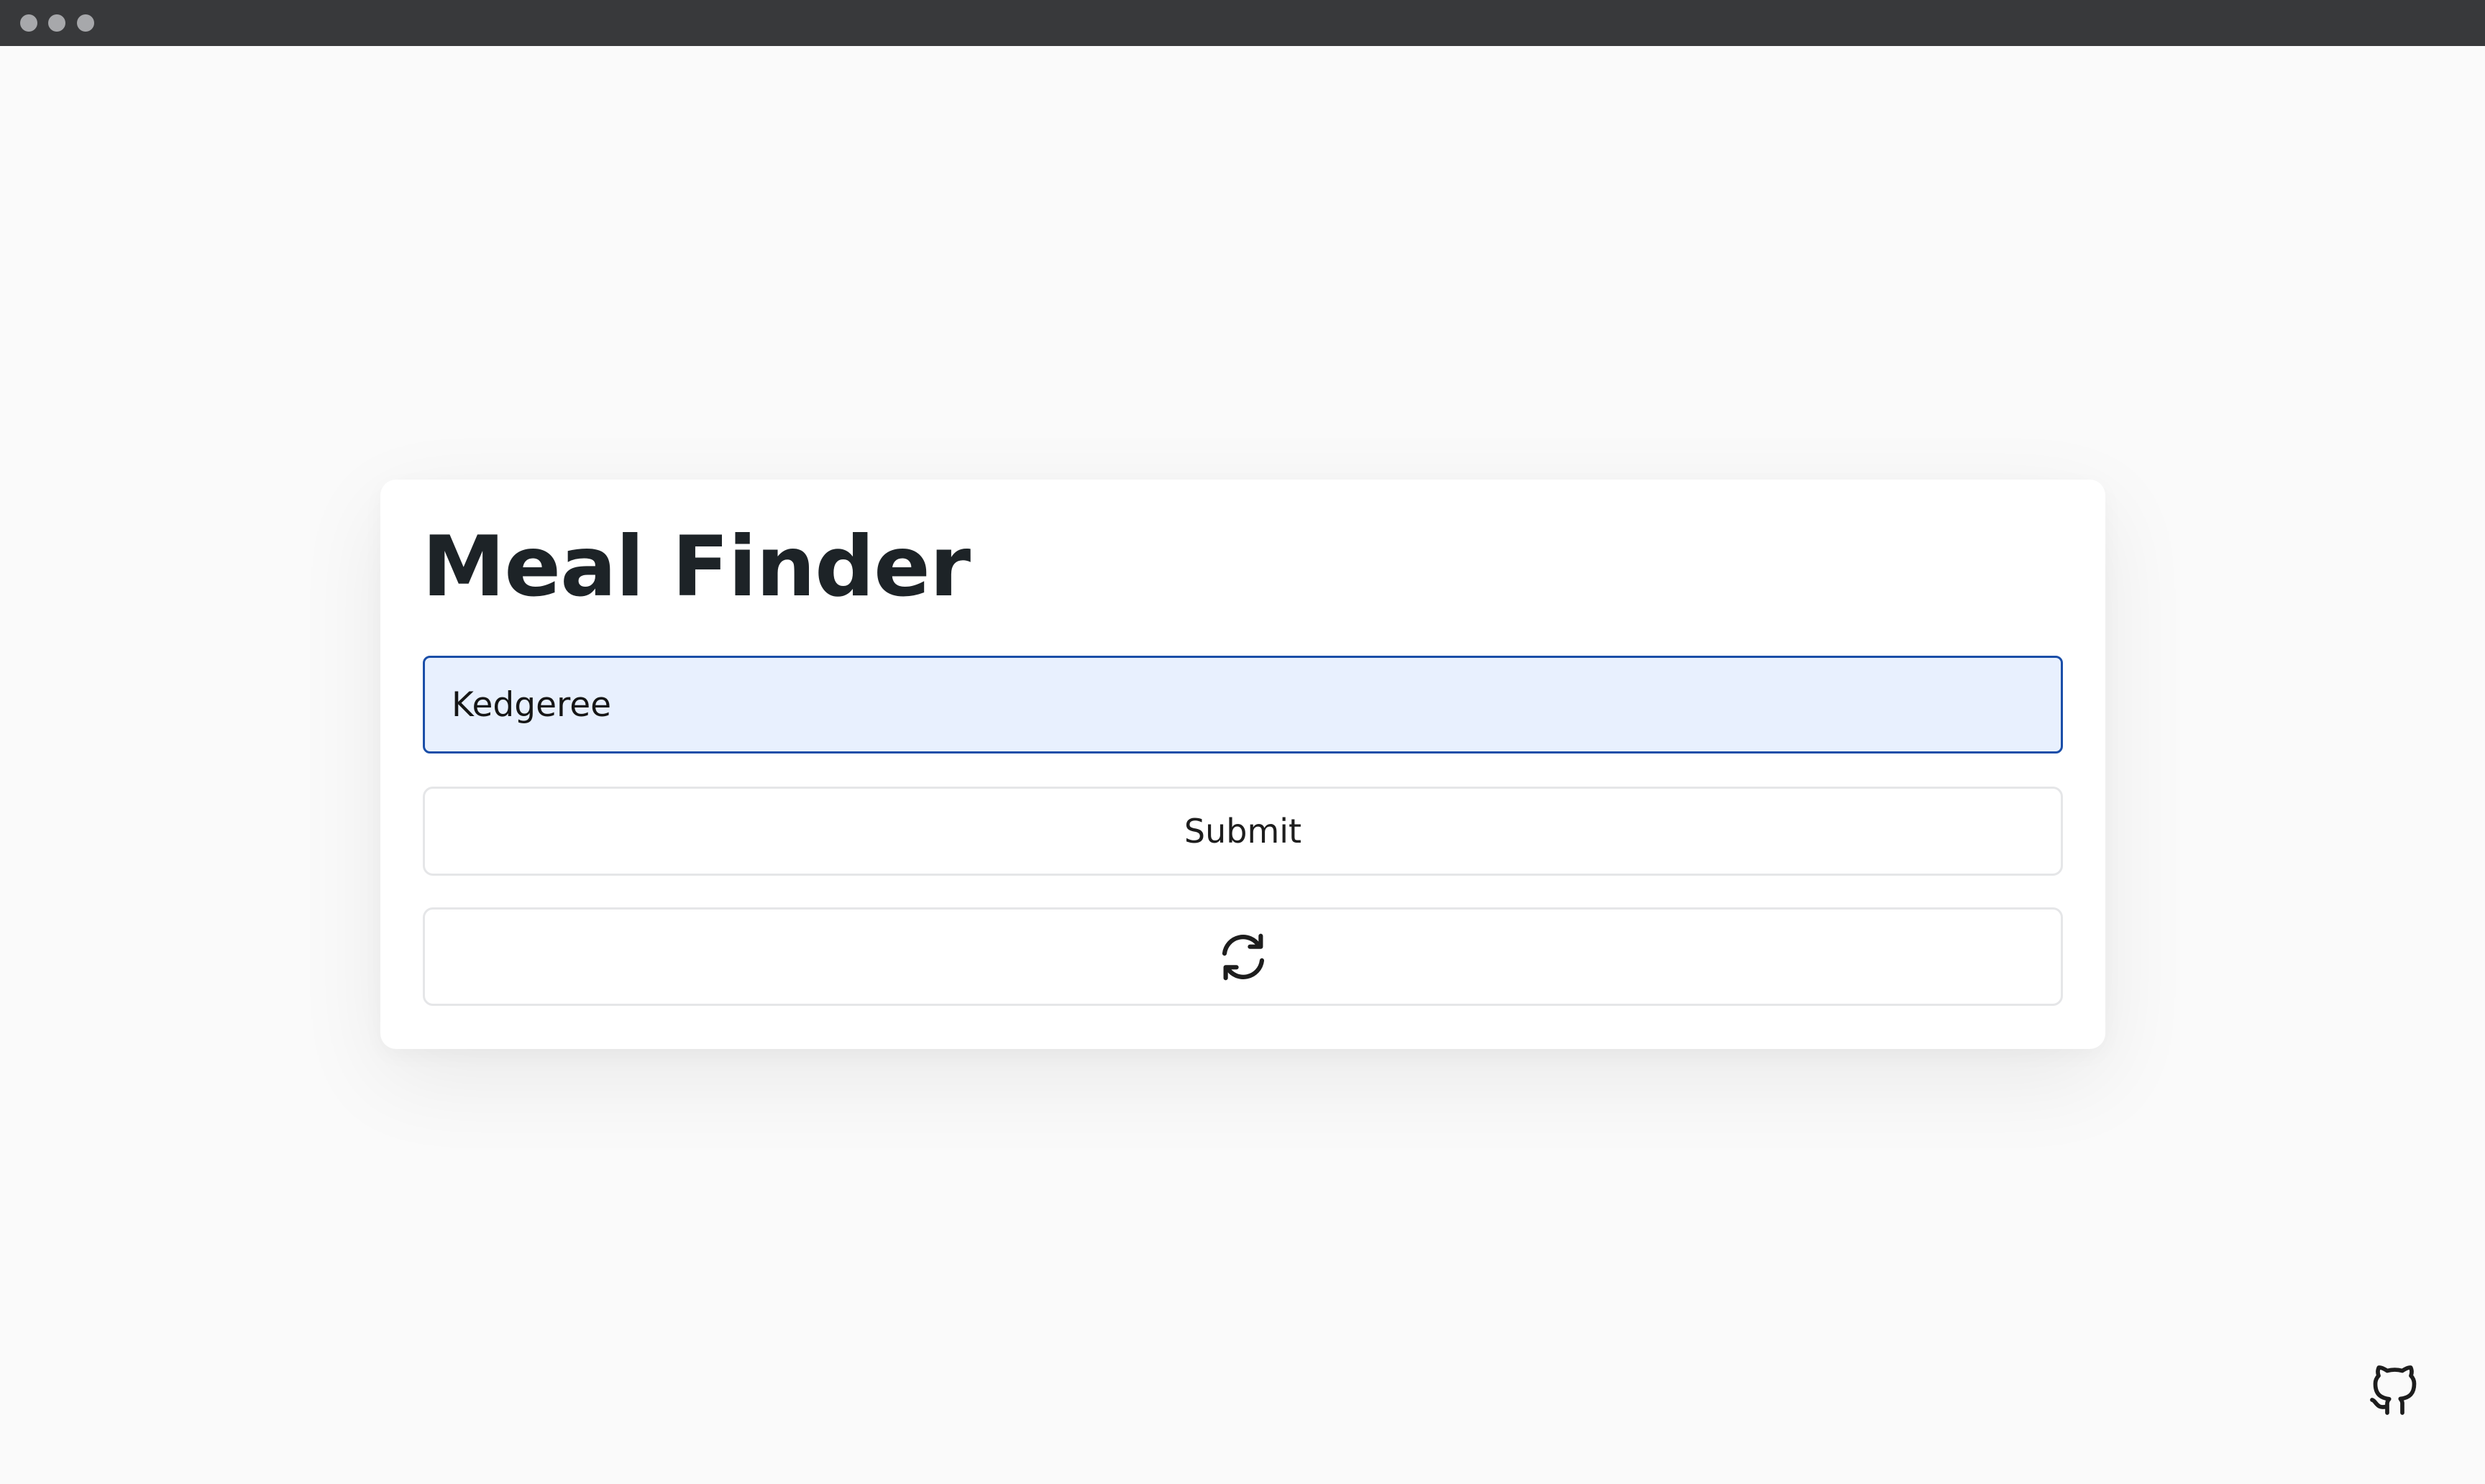 The height and width of the screenshot is (1484, 2485). Describe the element at coordinates (1243, 831) in the screenshot. I see `submit-button: Submit` at that location.